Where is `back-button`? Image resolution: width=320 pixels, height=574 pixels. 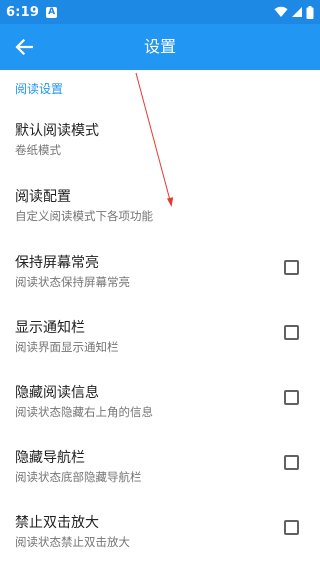 back-button is located at coordinates (24, 47).